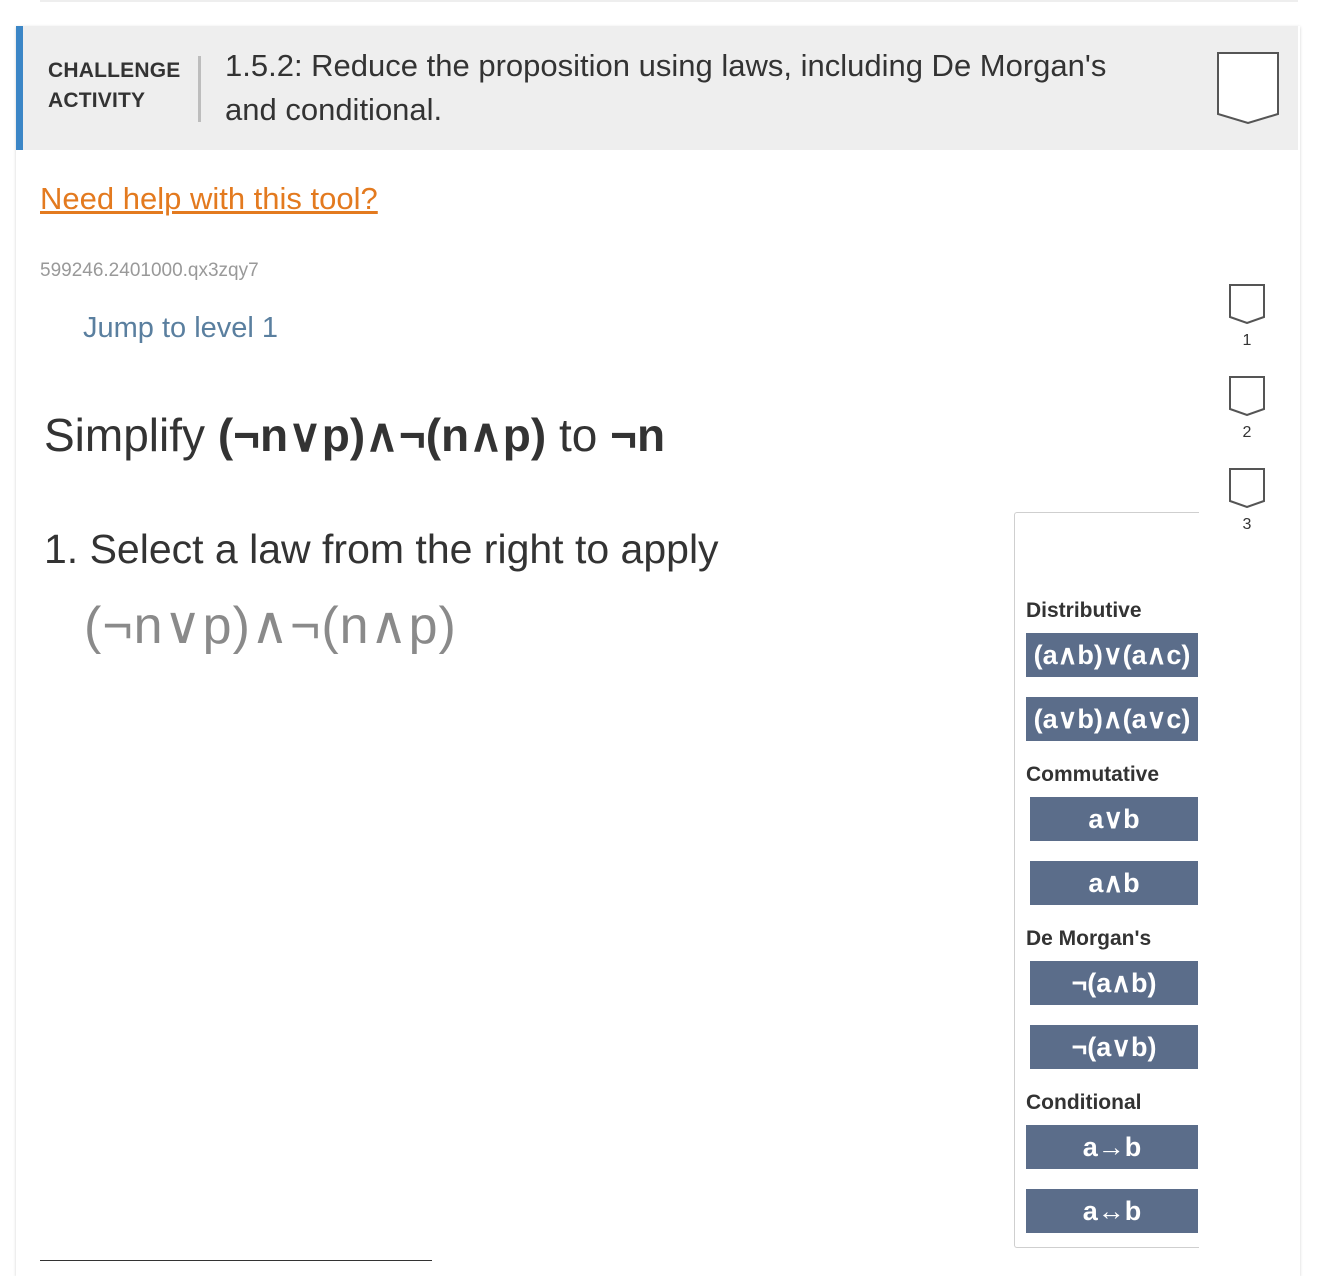 The height and width of the screenshot is (1276, 1341). What do you see at coordinates (1247, 340) in the screenshot?
I see `level-number: 1` at bounding box center [1247, 340].